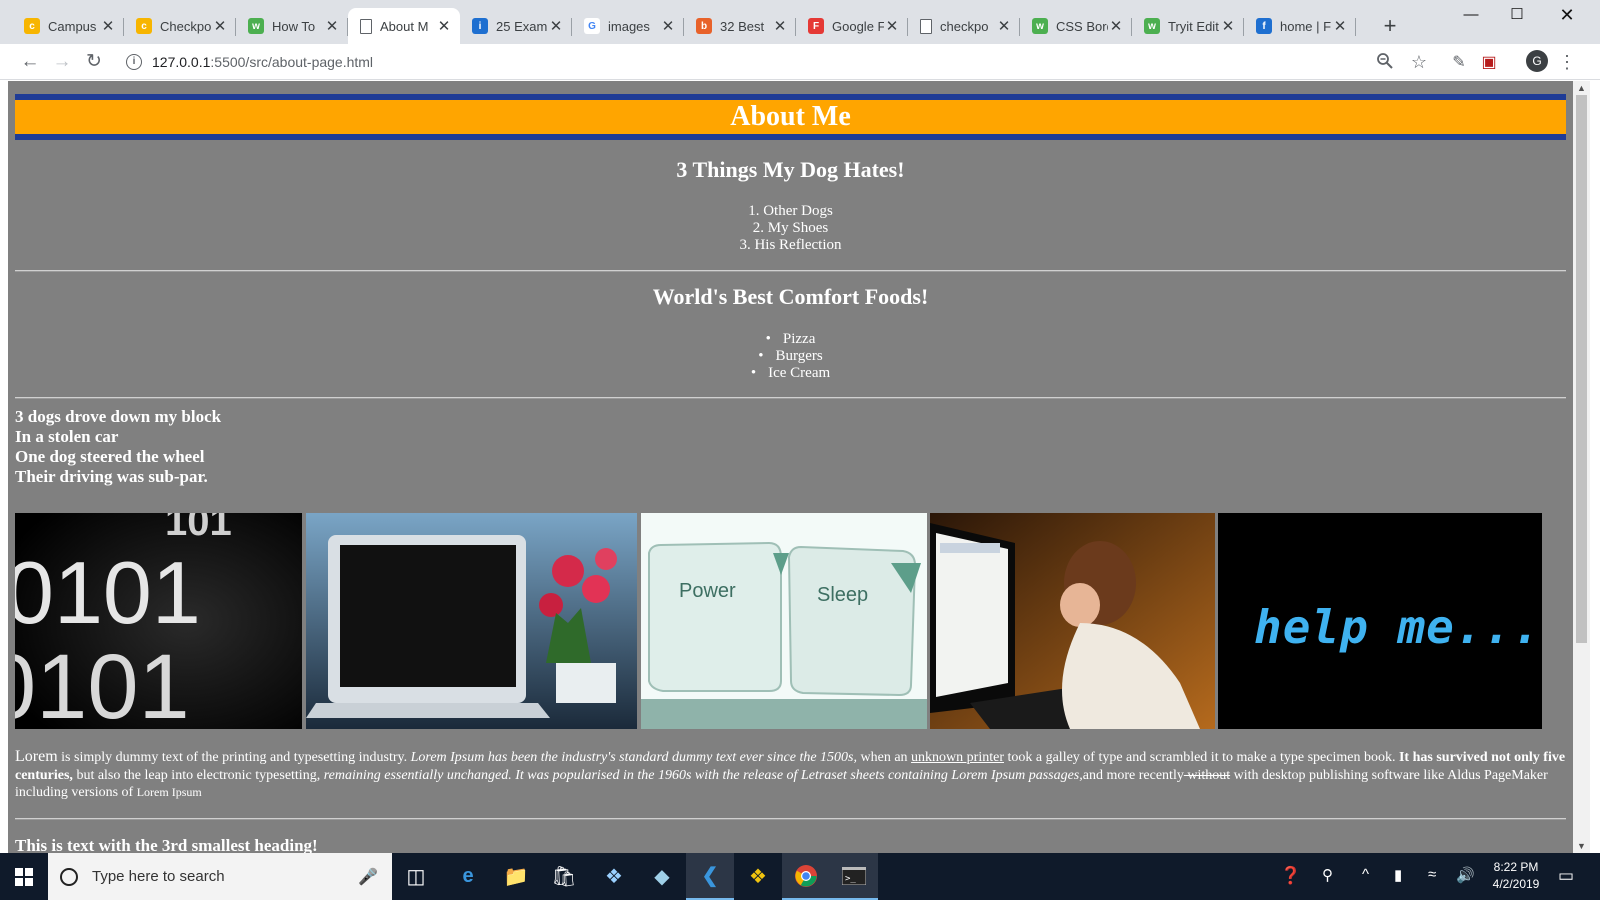 This screenshot has width=1600, height=900. Describe the element at coordinates (1517, 15) in the screenshot. I see `maximize-button: ☐` at that location.